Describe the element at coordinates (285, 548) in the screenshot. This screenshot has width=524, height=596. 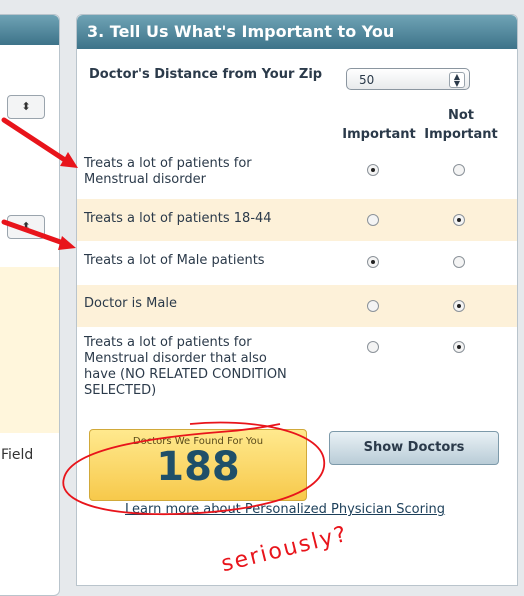
I see `handwritten-note: seriously?` at that location.